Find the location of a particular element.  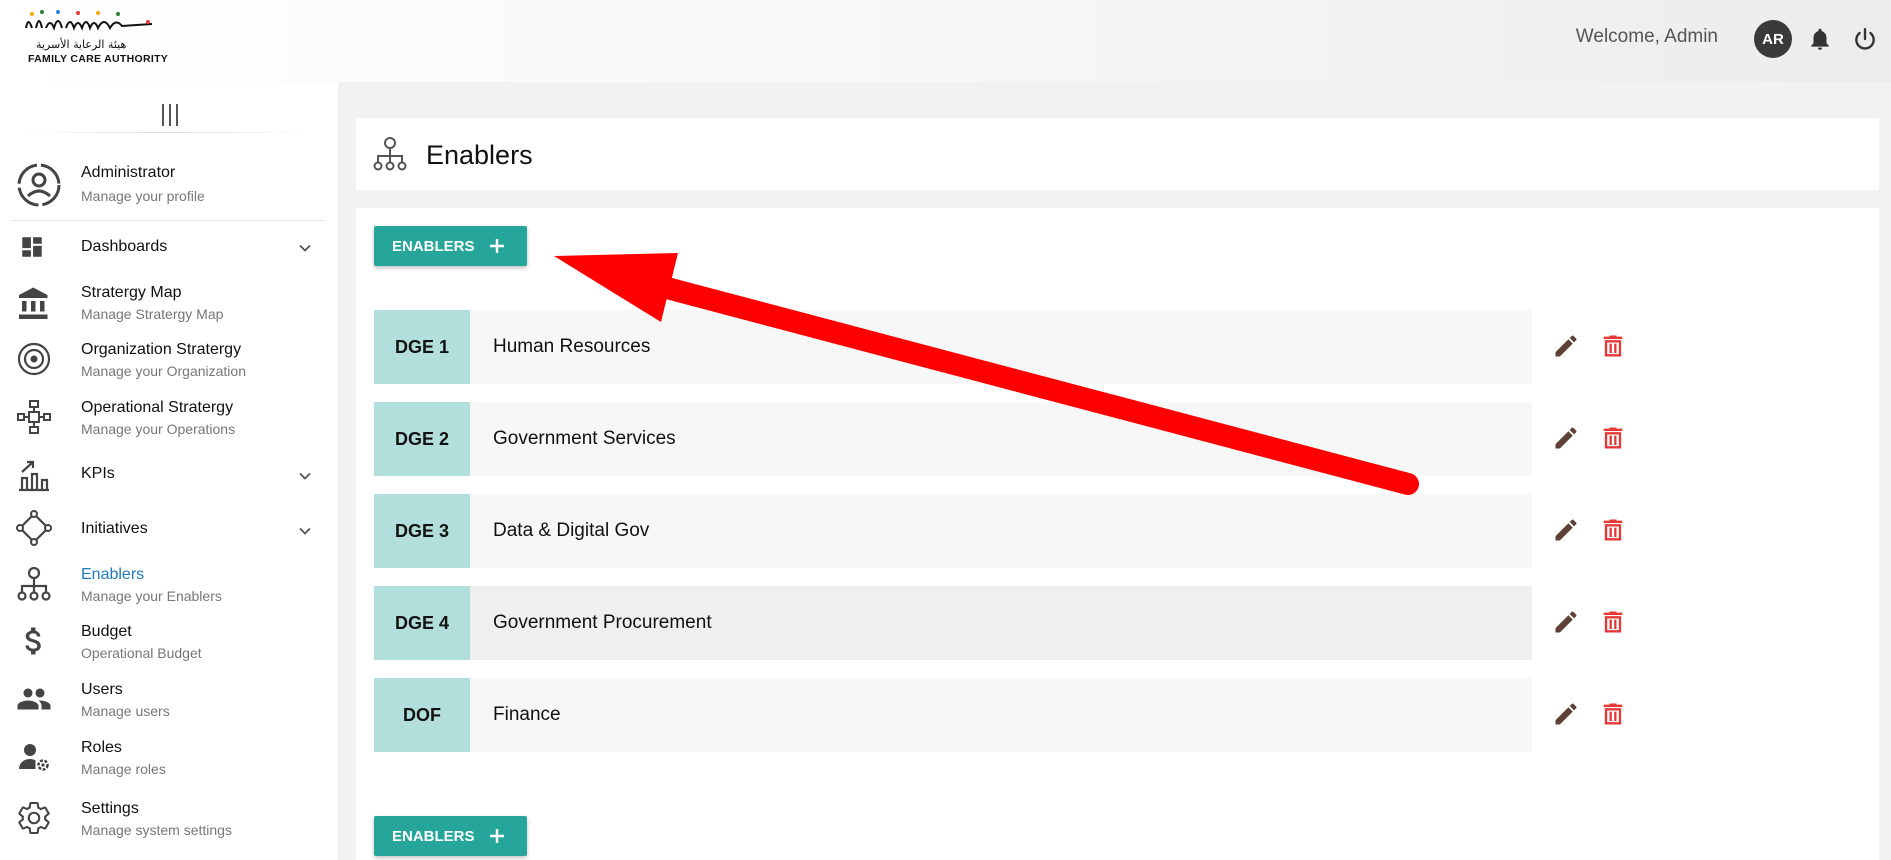

dashboard-icon is located at coordinates (32, 247).